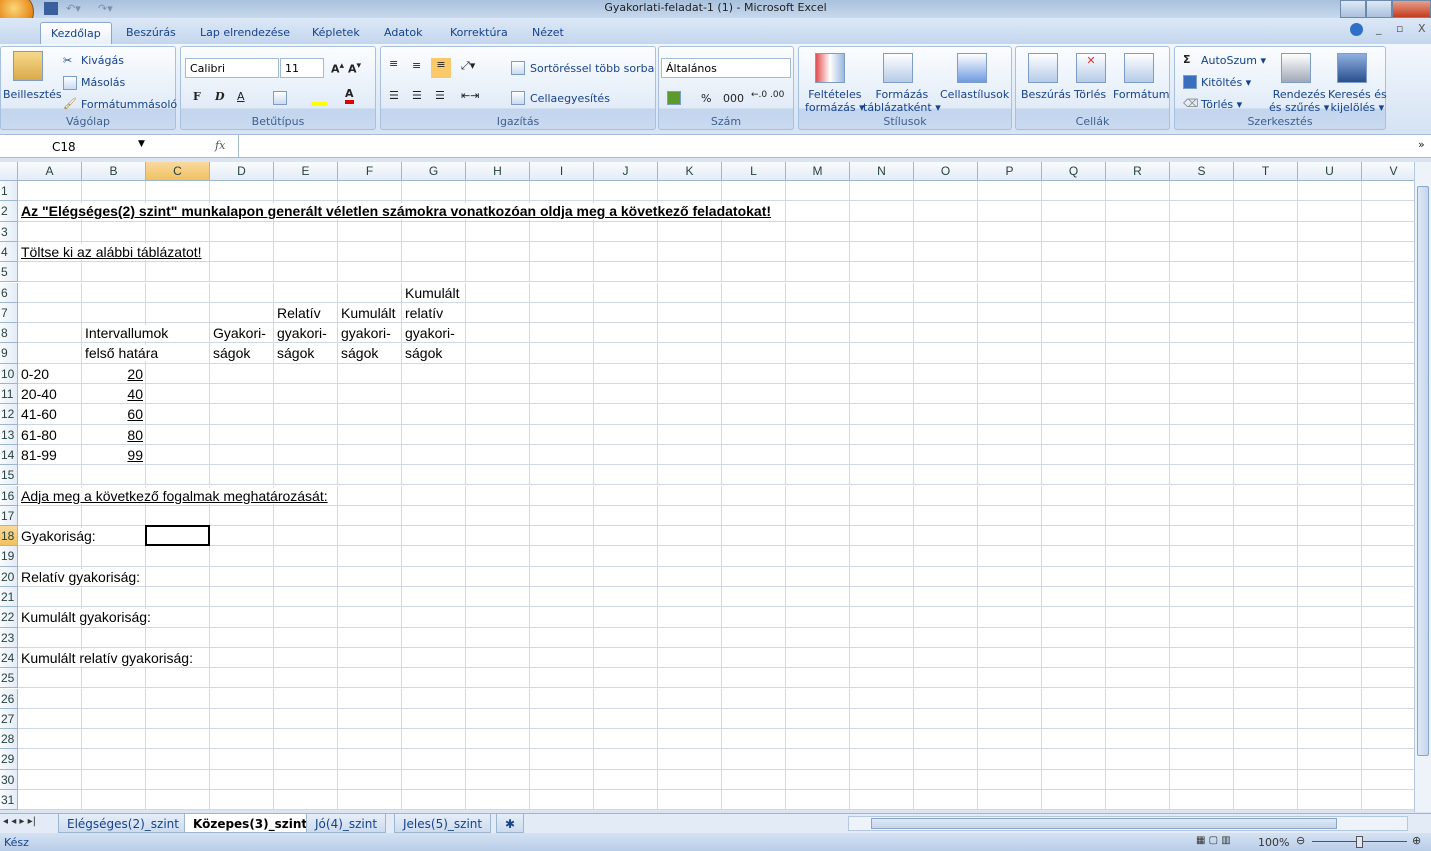 The width and height of the screenshot is (1431, 851). I want to click on cell-J15, so click(626, 475).